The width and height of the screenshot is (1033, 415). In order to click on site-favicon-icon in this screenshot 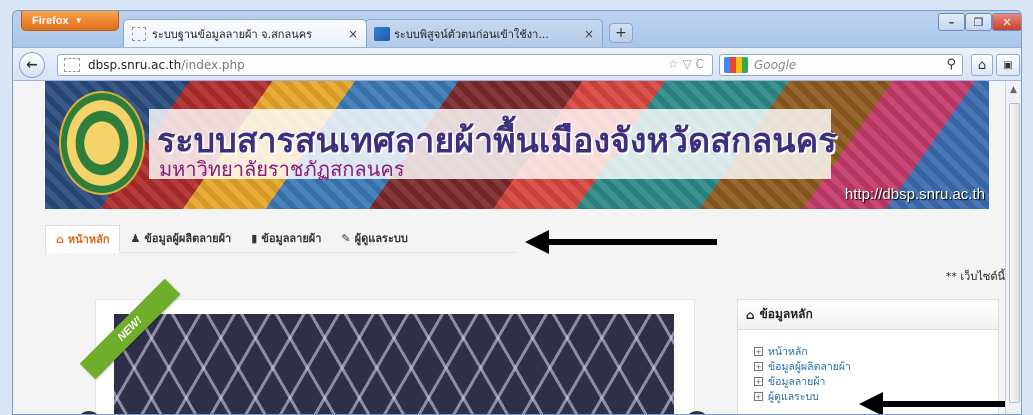, I will do `click(382, 33)`.